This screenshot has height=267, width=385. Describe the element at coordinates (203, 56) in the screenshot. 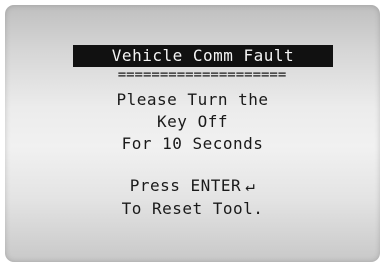

I see `screen-title: Vehicle Comm Fault` at that location.